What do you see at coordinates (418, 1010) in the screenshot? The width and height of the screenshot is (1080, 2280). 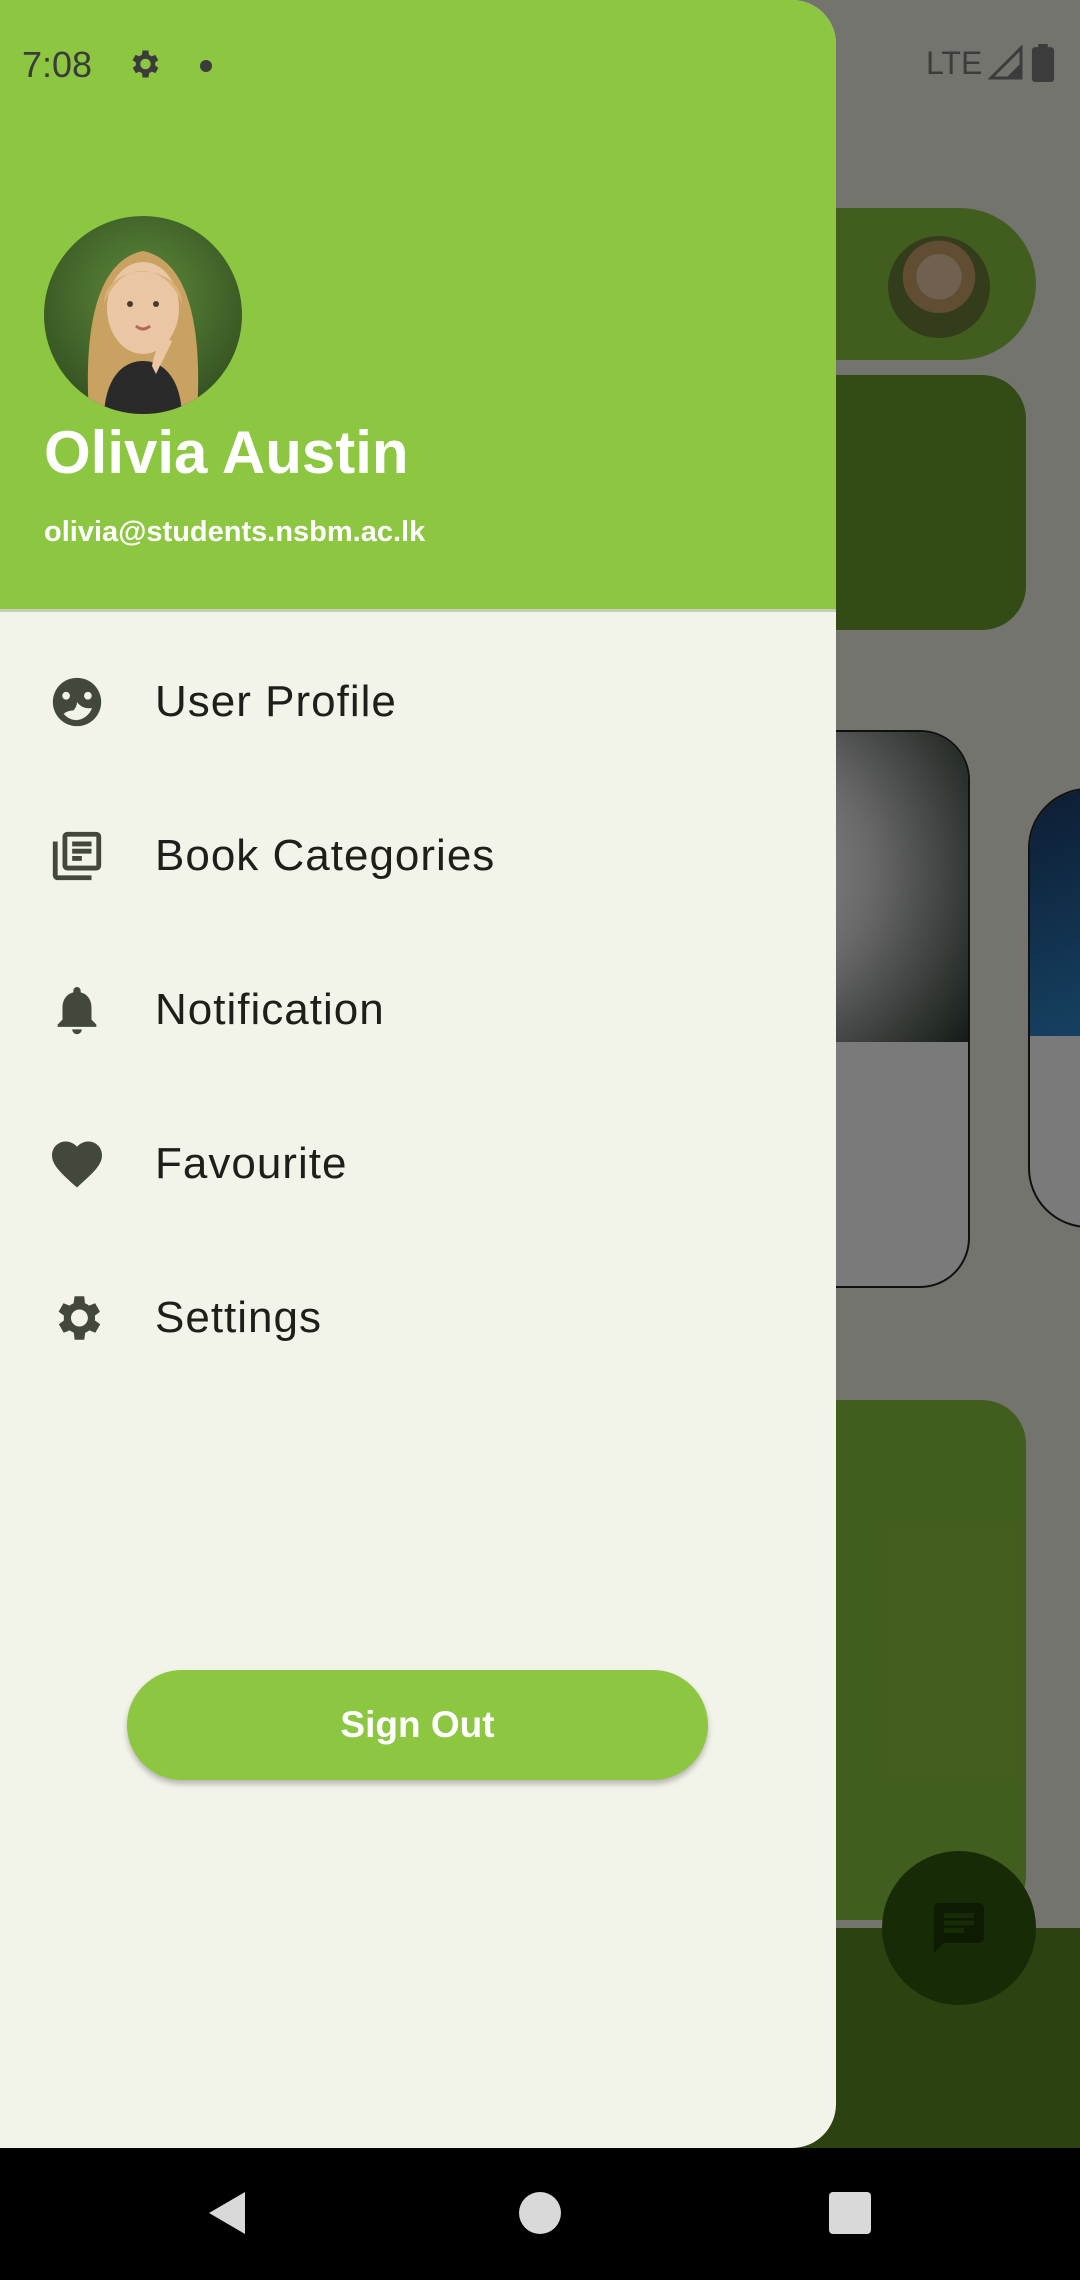 I see `menu-item-notification: Notification` at bounding box center [418, 1010].